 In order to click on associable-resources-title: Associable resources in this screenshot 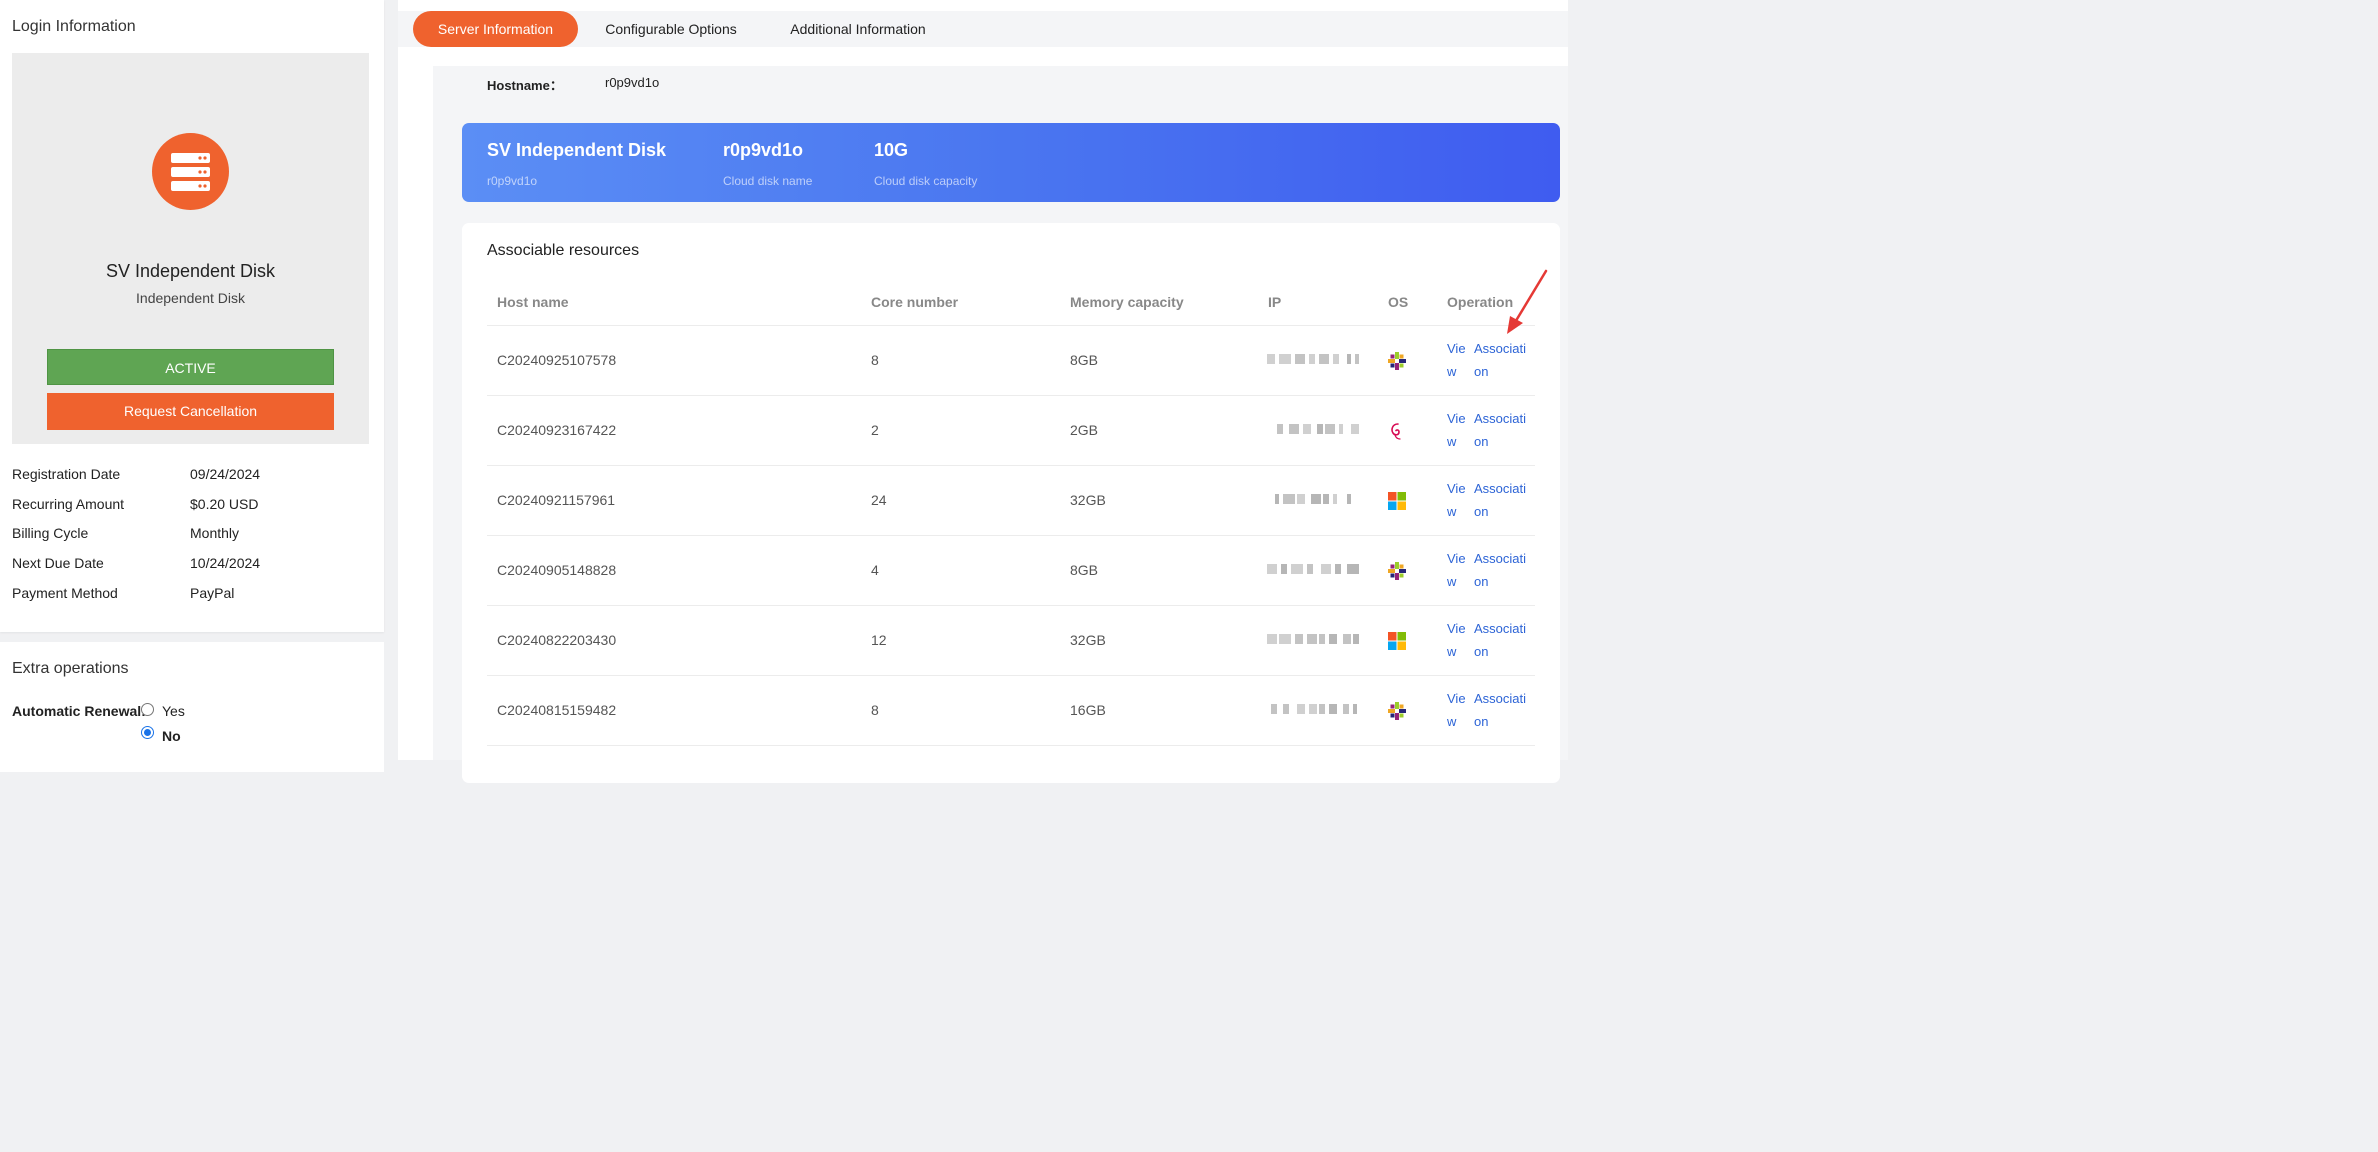, I will do `click(563, 250)`.